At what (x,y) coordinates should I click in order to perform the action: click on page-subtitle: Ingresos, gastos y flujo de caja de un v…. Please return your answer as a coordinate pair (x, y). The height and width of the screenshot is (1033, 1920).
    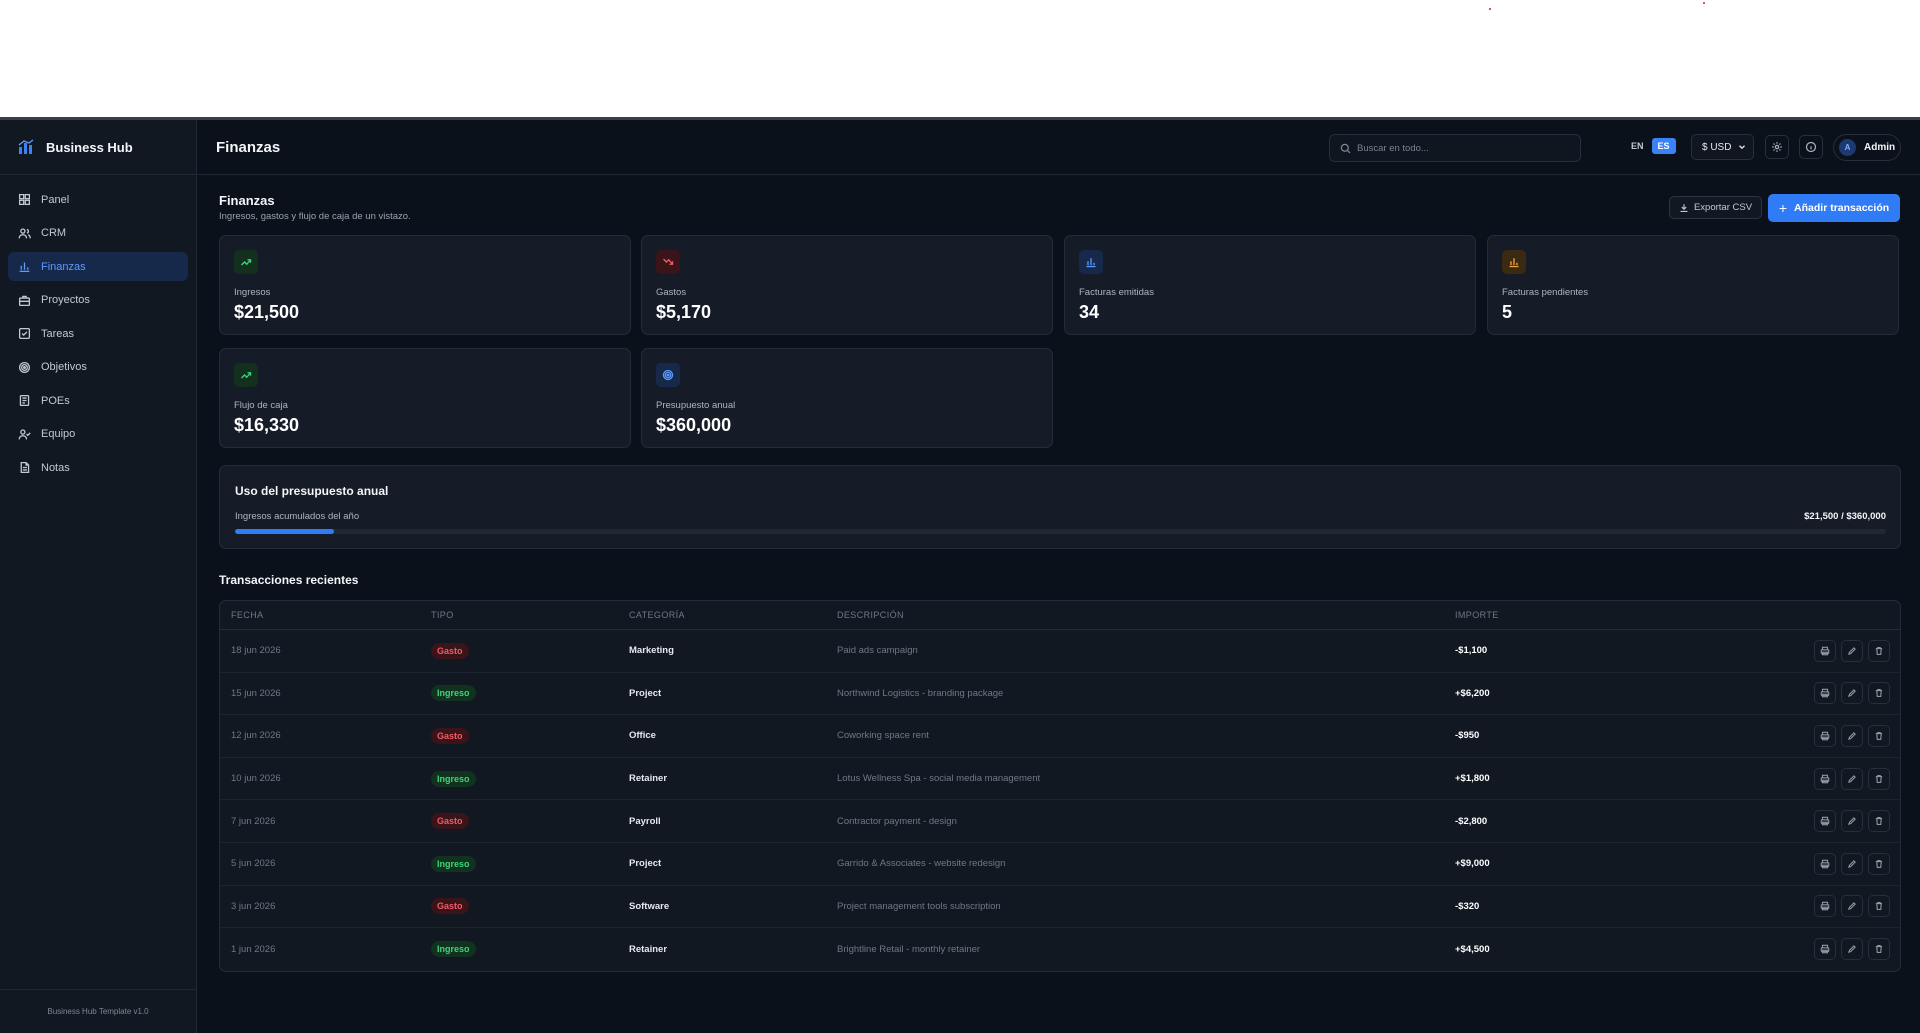
    Looking at the image, I should click on (315, 216).